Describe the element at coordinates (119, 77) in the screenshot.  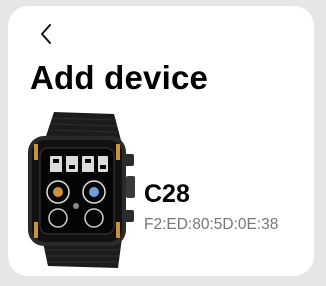
I see `page-title: Add device` at that location.